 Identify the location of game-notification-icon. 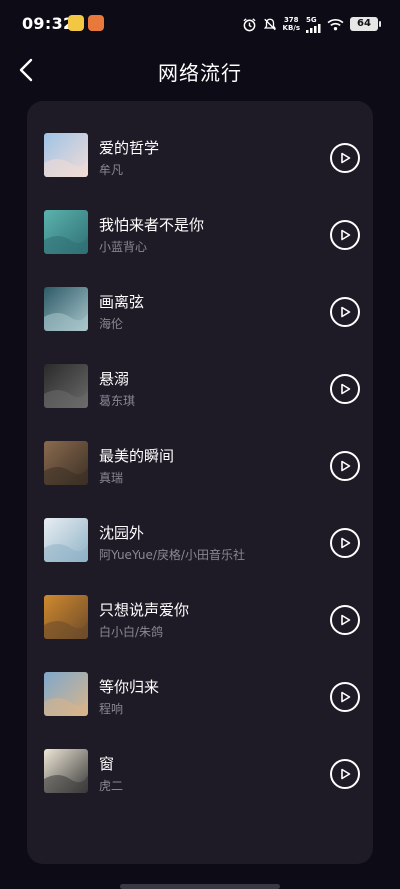
(96, 23).